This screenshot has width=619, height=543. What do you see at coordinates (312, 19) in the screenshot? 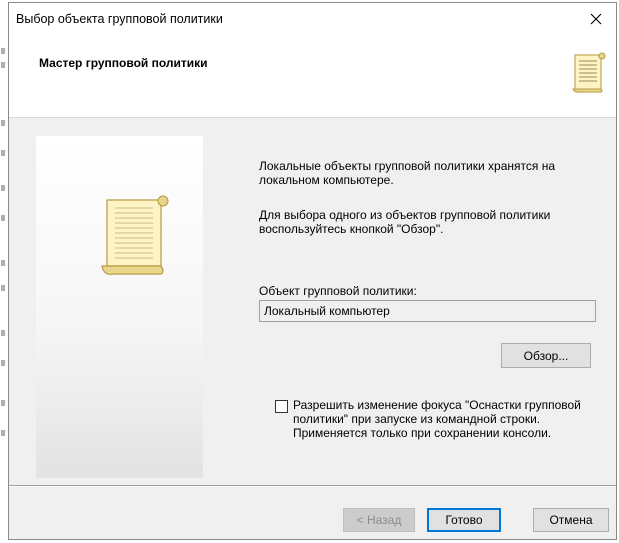
I see `title-bar: Выбор объекта групповой политики` at bounding box center [312, 19].